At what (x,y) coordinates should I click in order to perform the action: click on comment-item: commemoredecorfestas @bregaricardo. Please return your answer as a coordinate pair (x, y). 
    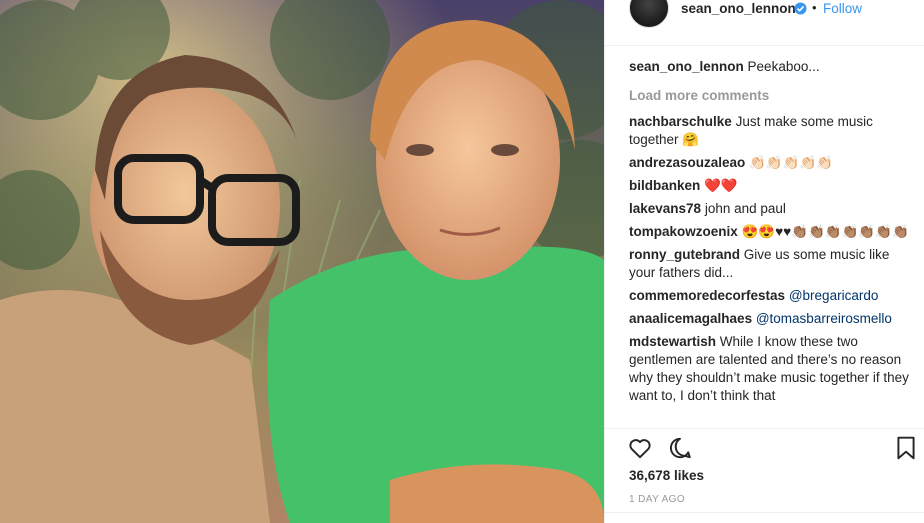
    Looking at the image, I should click on (774, 296).